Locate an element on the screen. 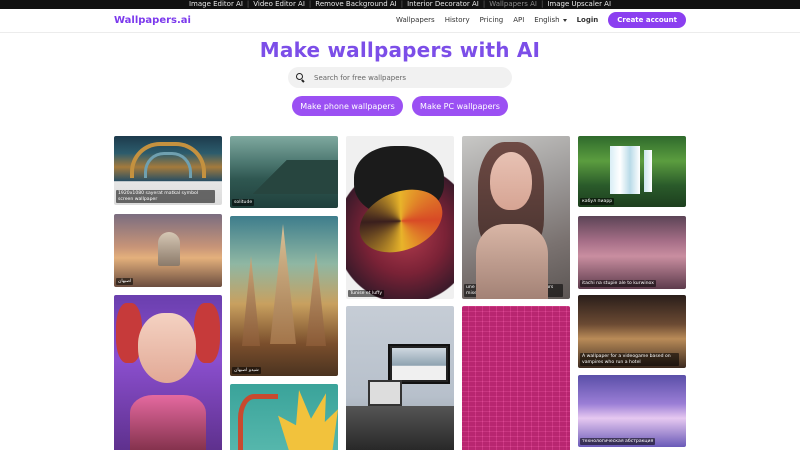 The height and width of the screenshot is (450, 800). nav-api: API is located at coordinates (518, 20).